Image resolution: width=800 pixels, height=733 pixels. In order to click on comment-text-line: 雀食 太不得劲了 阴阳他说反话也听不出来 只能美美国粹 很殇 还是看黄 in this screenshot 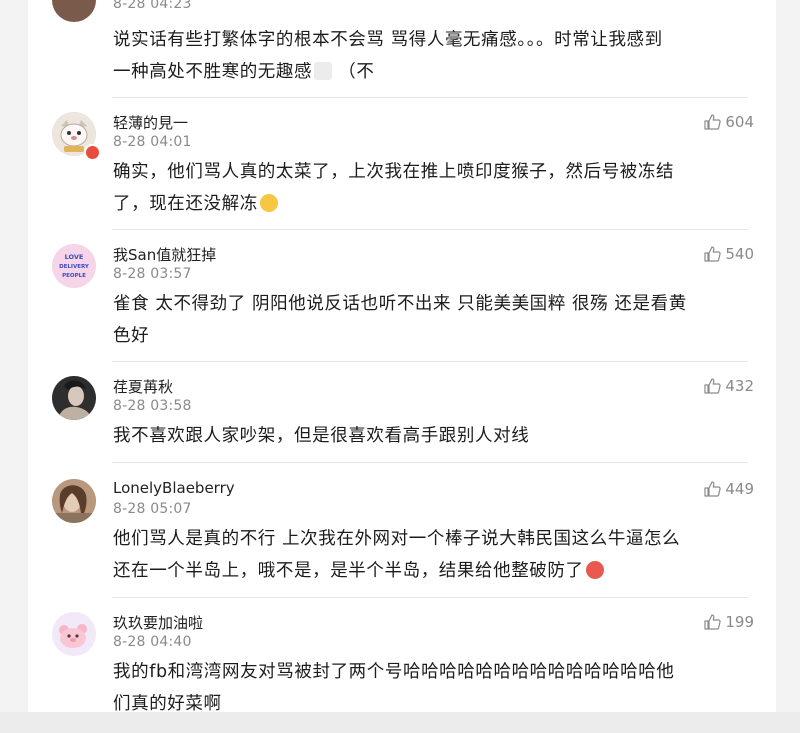, I will do `click(400, 304)`.